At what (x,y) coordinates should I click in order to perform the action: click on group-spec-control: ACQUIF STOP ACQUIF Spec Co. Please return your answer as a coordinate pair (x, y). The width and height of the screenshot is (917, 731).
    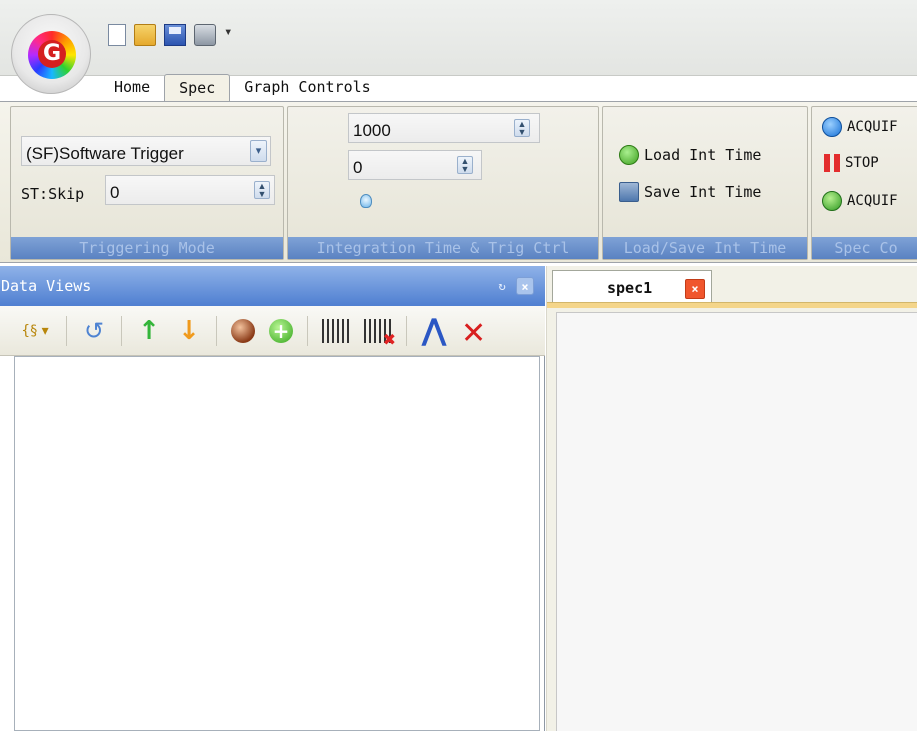
    Looking at the image, I should click on (864, 183).